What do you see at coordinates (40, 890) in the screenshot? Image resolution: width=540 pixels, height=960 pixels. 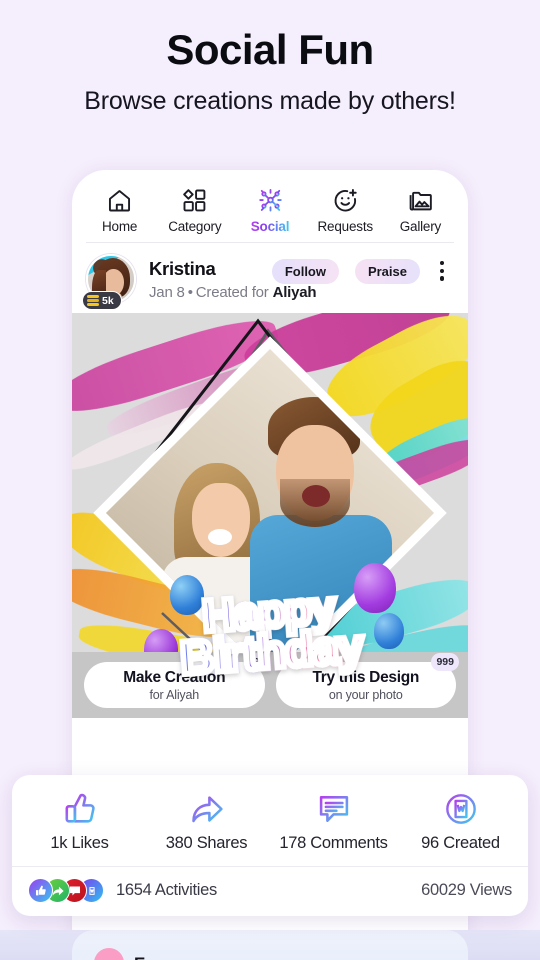 I see `activity-avatar-like` at bounding box center [40, 890].